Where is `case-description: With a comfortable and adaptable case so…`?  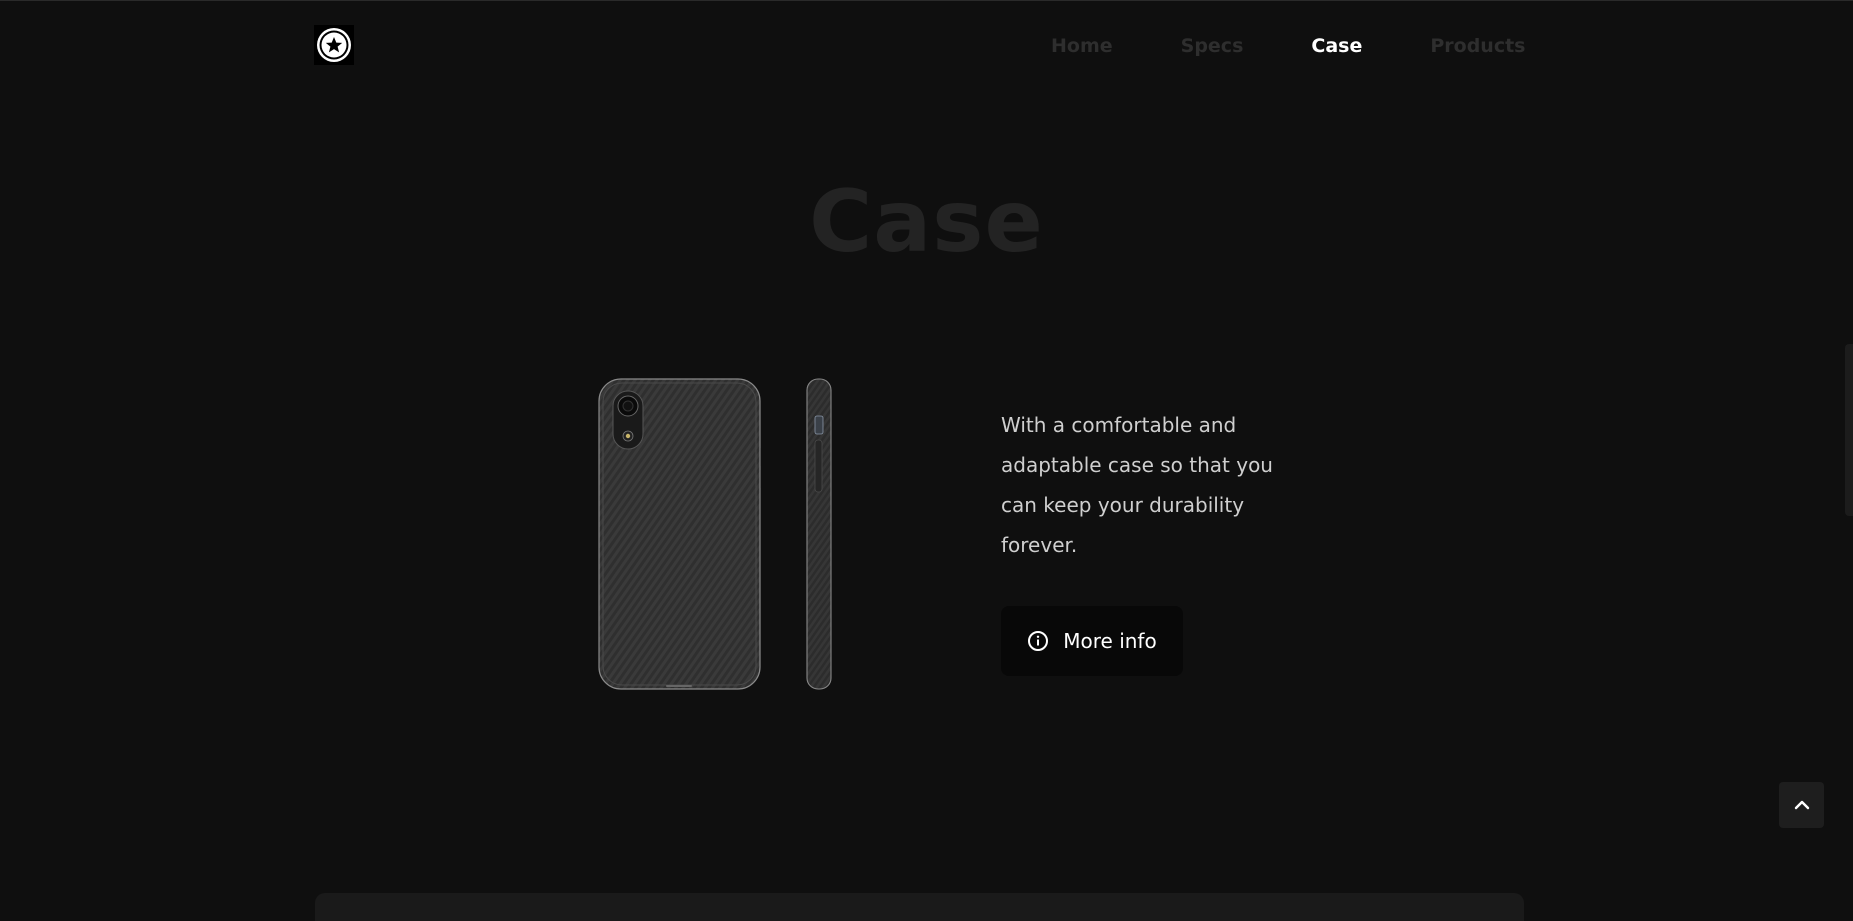 case-description: With a comfortable and adaptable case so… is located at coordinates (1137, 485).